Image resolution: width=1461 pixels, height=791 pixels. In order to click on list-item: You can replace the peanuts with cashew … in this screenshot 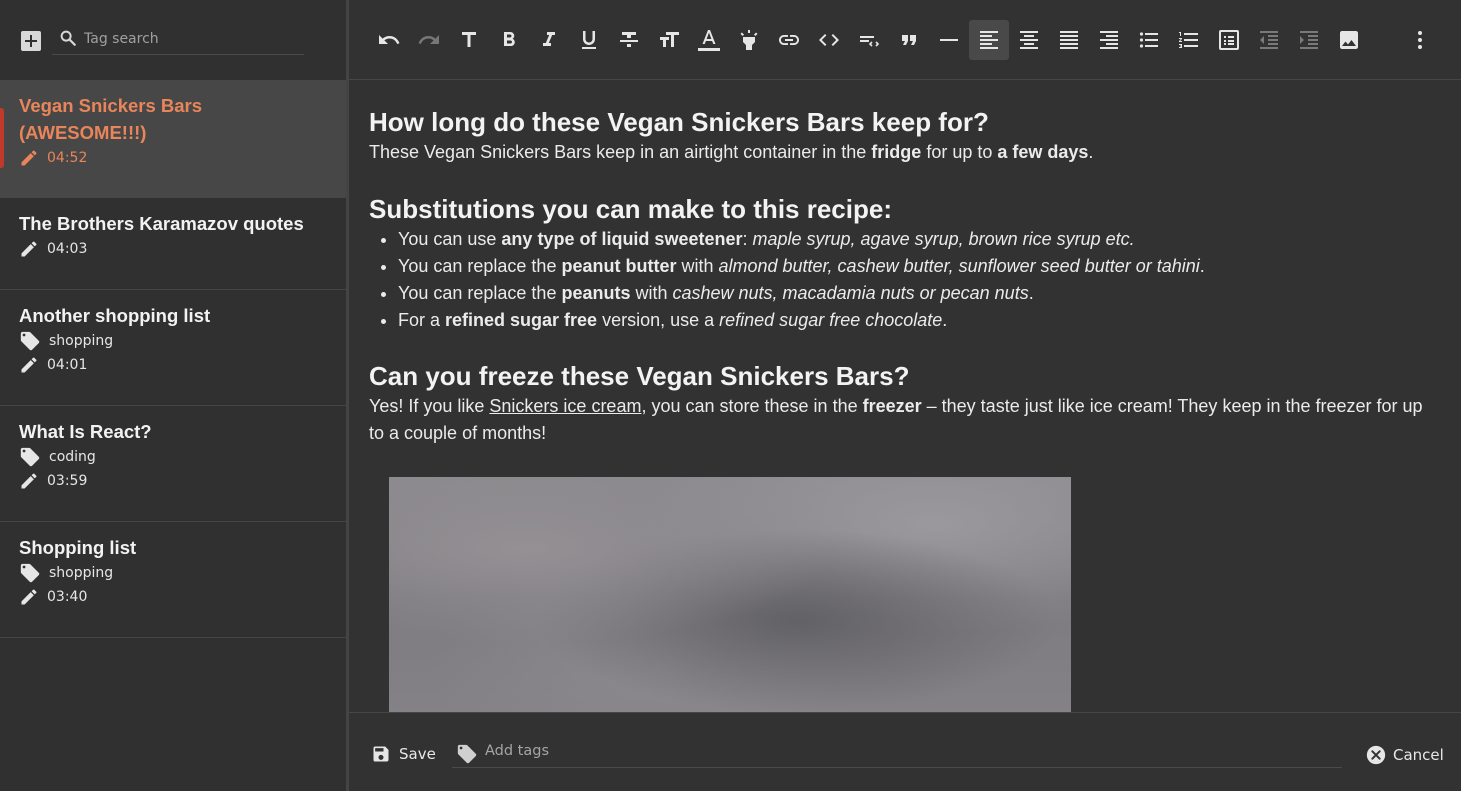, I will do `click(919, 293)`.